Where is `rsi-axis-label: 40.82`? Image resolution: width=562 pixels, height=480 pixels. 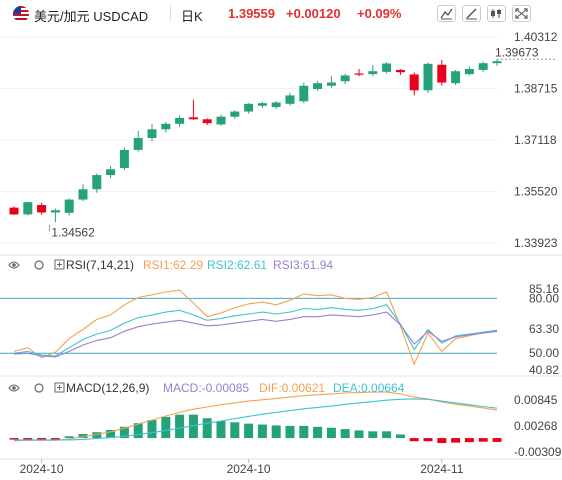
rsi-axis-label: 40.82 is located at coordinates (544, 370).